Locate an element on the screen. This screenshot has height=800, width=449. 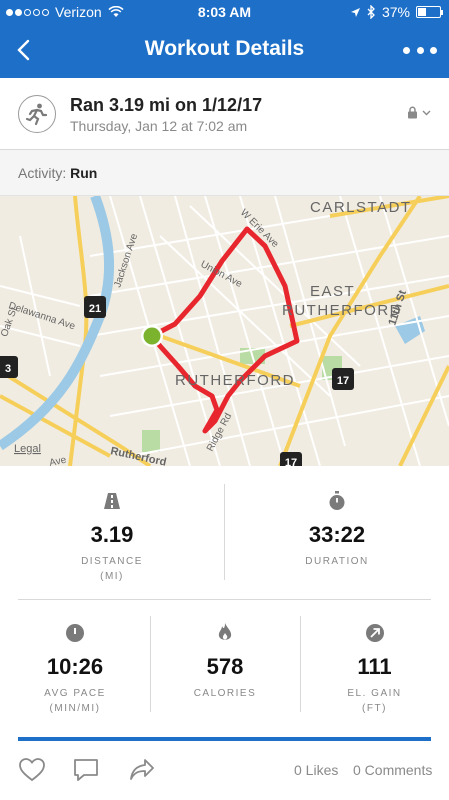
share-button is located at coordinates (142, 770).